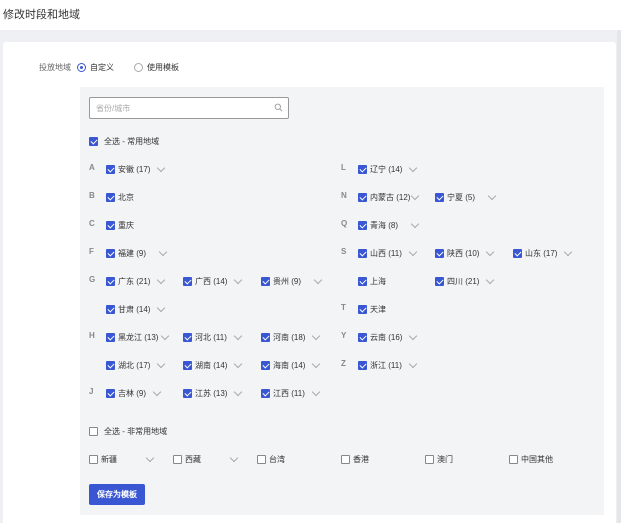 The image size is (621, 523). What do you see at coordinates (388, 337) in the screenshot?
I see `province-yunnan: 云南 (16)` at bounding box center [388, 337].